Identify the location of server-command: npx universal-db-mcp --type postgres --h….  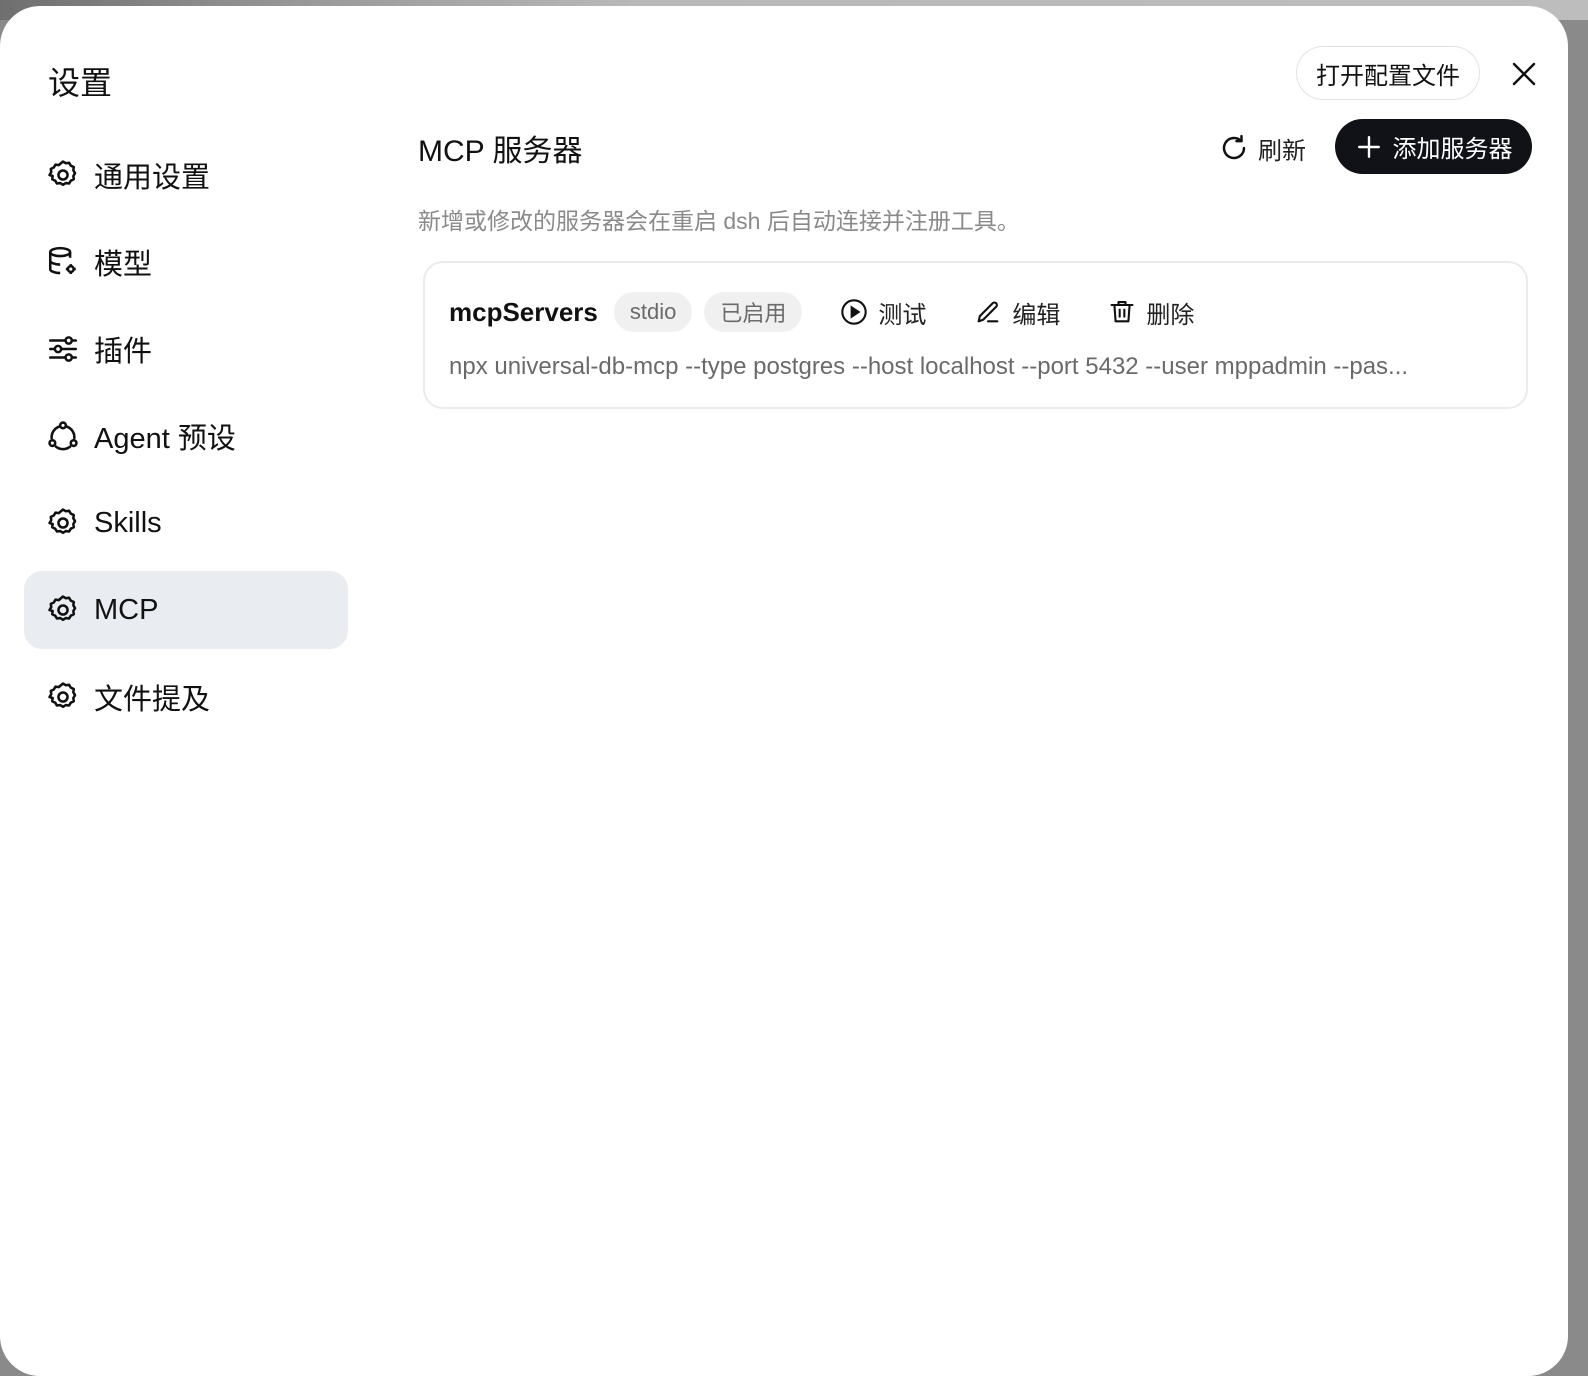
(929, 366).